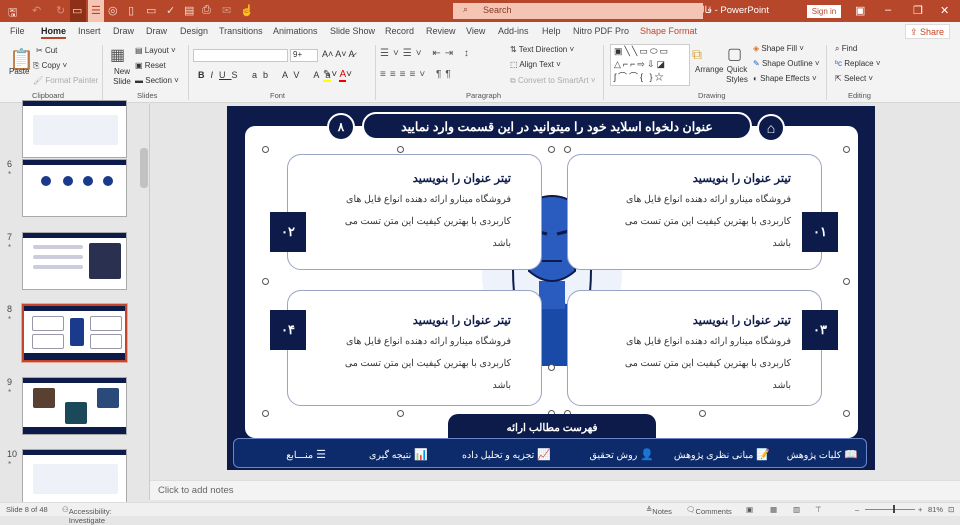  Describe the element at coordinates (786, 63) in the screenshot. I see `shape-outline-button: ✎ Shape Outline ˅` at that location.